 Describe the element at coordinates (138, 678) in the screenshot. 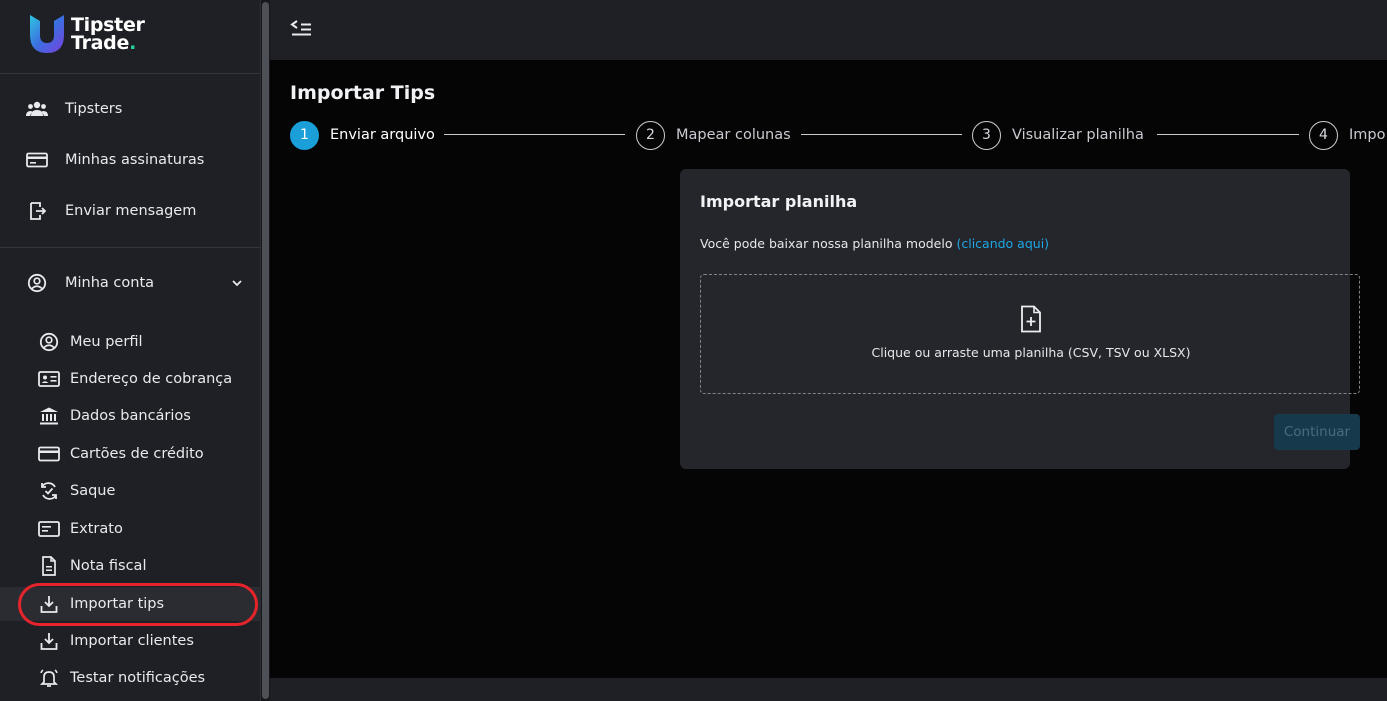

I see `sidebar-item-label: Testar notificações` at that location.